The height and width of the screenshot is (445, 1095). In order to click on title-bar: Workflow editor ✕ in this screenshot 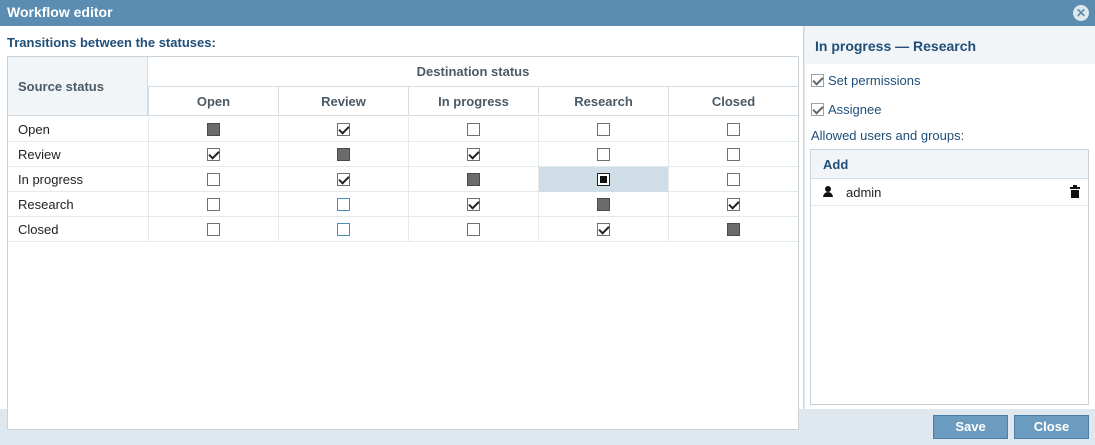, I will do `click(547, 13)`.